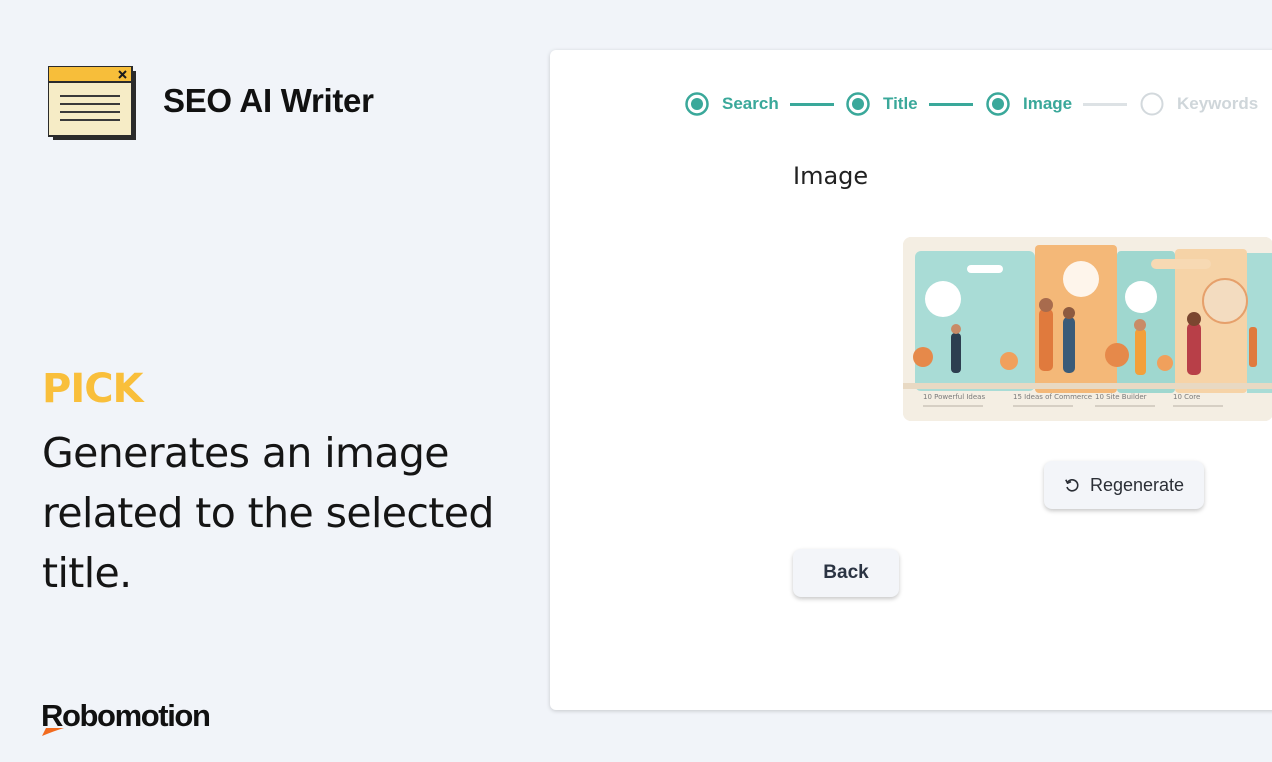 The width and height of the screenshot is (1272, 762). I want to click on promo-heading: PICK, so click(93, 389).